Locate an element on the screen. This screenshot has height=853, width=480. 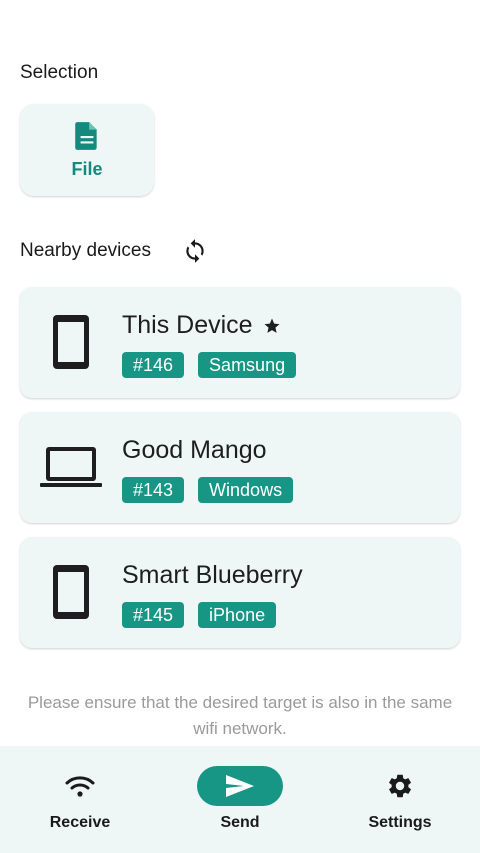
nav-settings: Settings is located at coordinates (400, 799).